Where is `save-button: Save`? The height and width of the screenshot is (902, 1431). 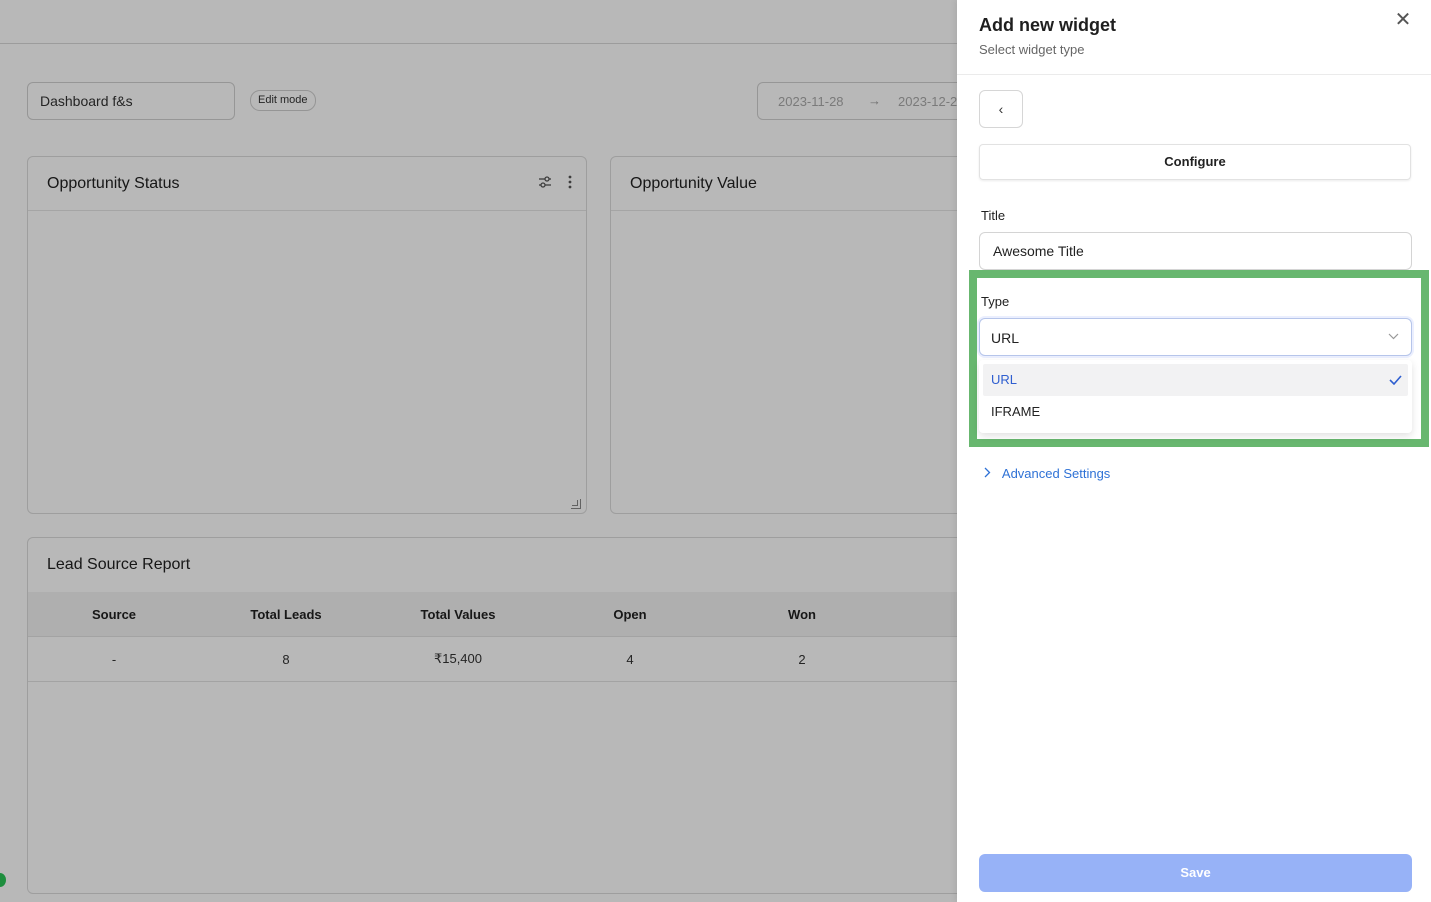
save-button: Save is located at coordinates (1195, 873).